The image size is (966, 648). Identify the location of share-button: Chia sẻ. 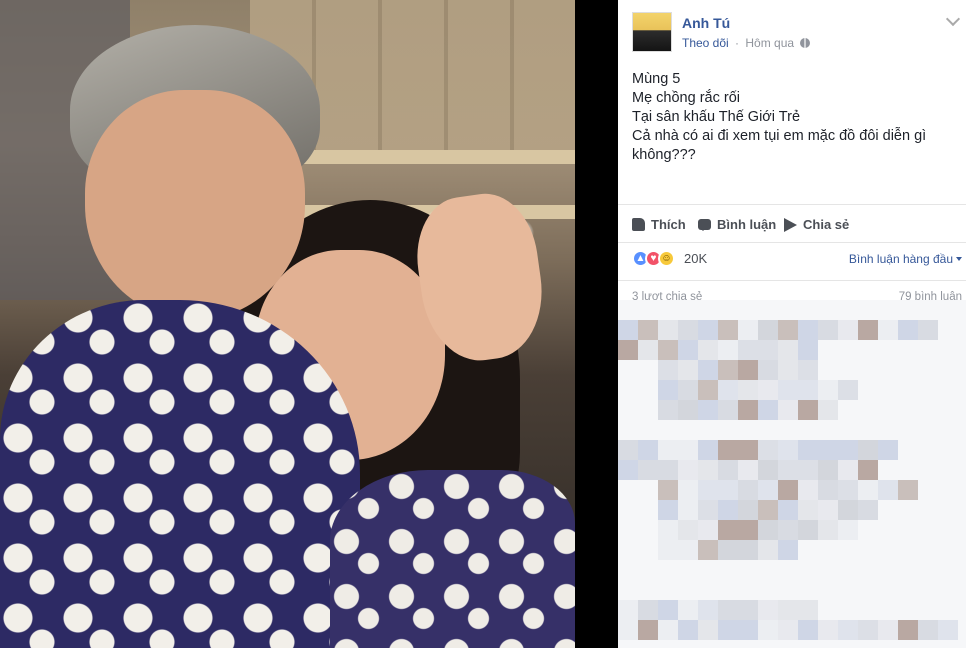
(816, 224).